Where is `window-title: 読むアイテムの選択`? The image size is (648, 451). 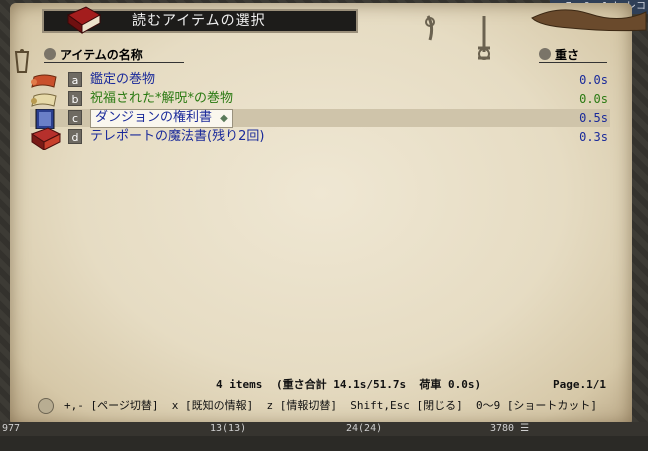
window-title: 読むアイテムの選択 is located at coordinates (199, 21).